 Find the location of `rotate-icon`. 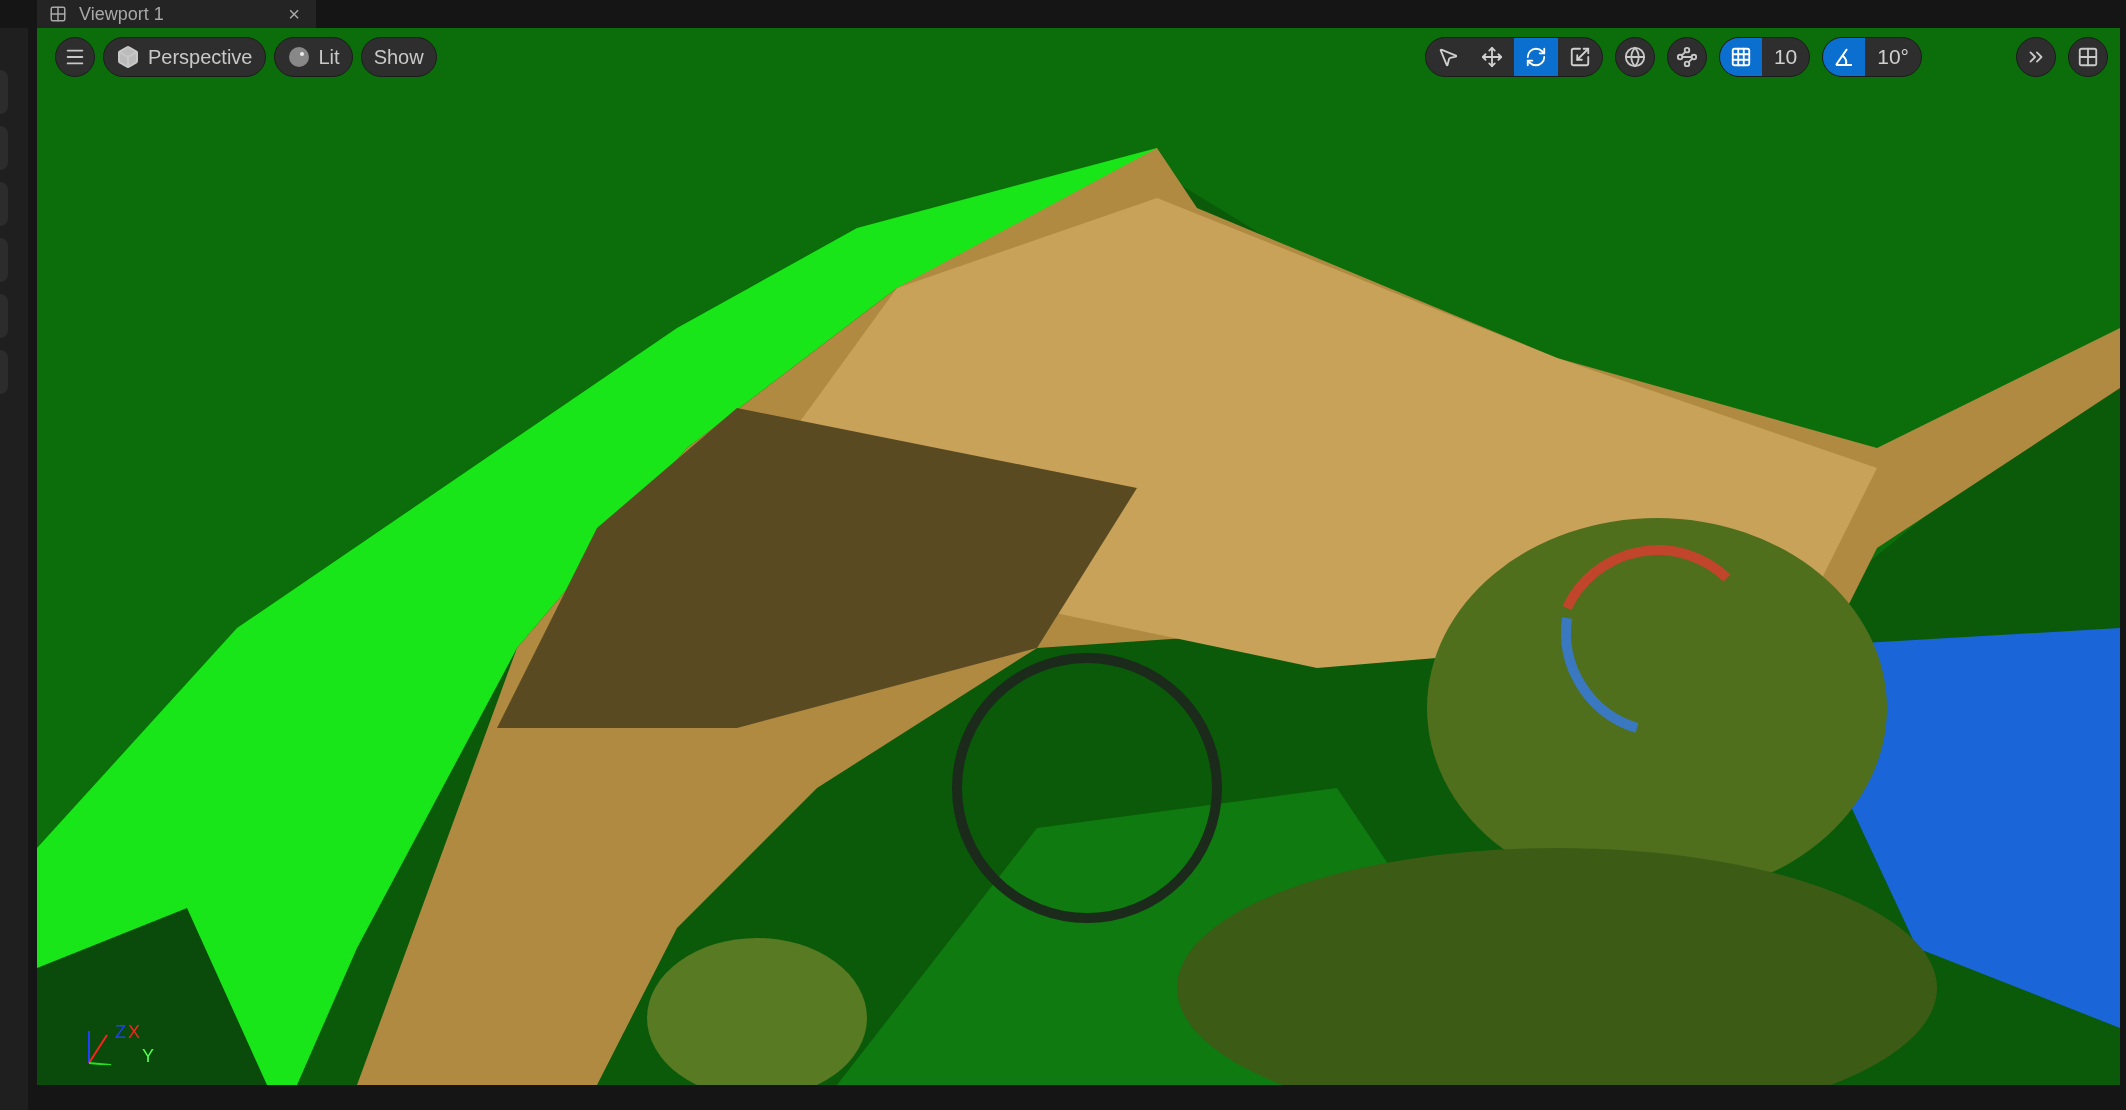

rotate-icon is located at coordinates (1535, 57).